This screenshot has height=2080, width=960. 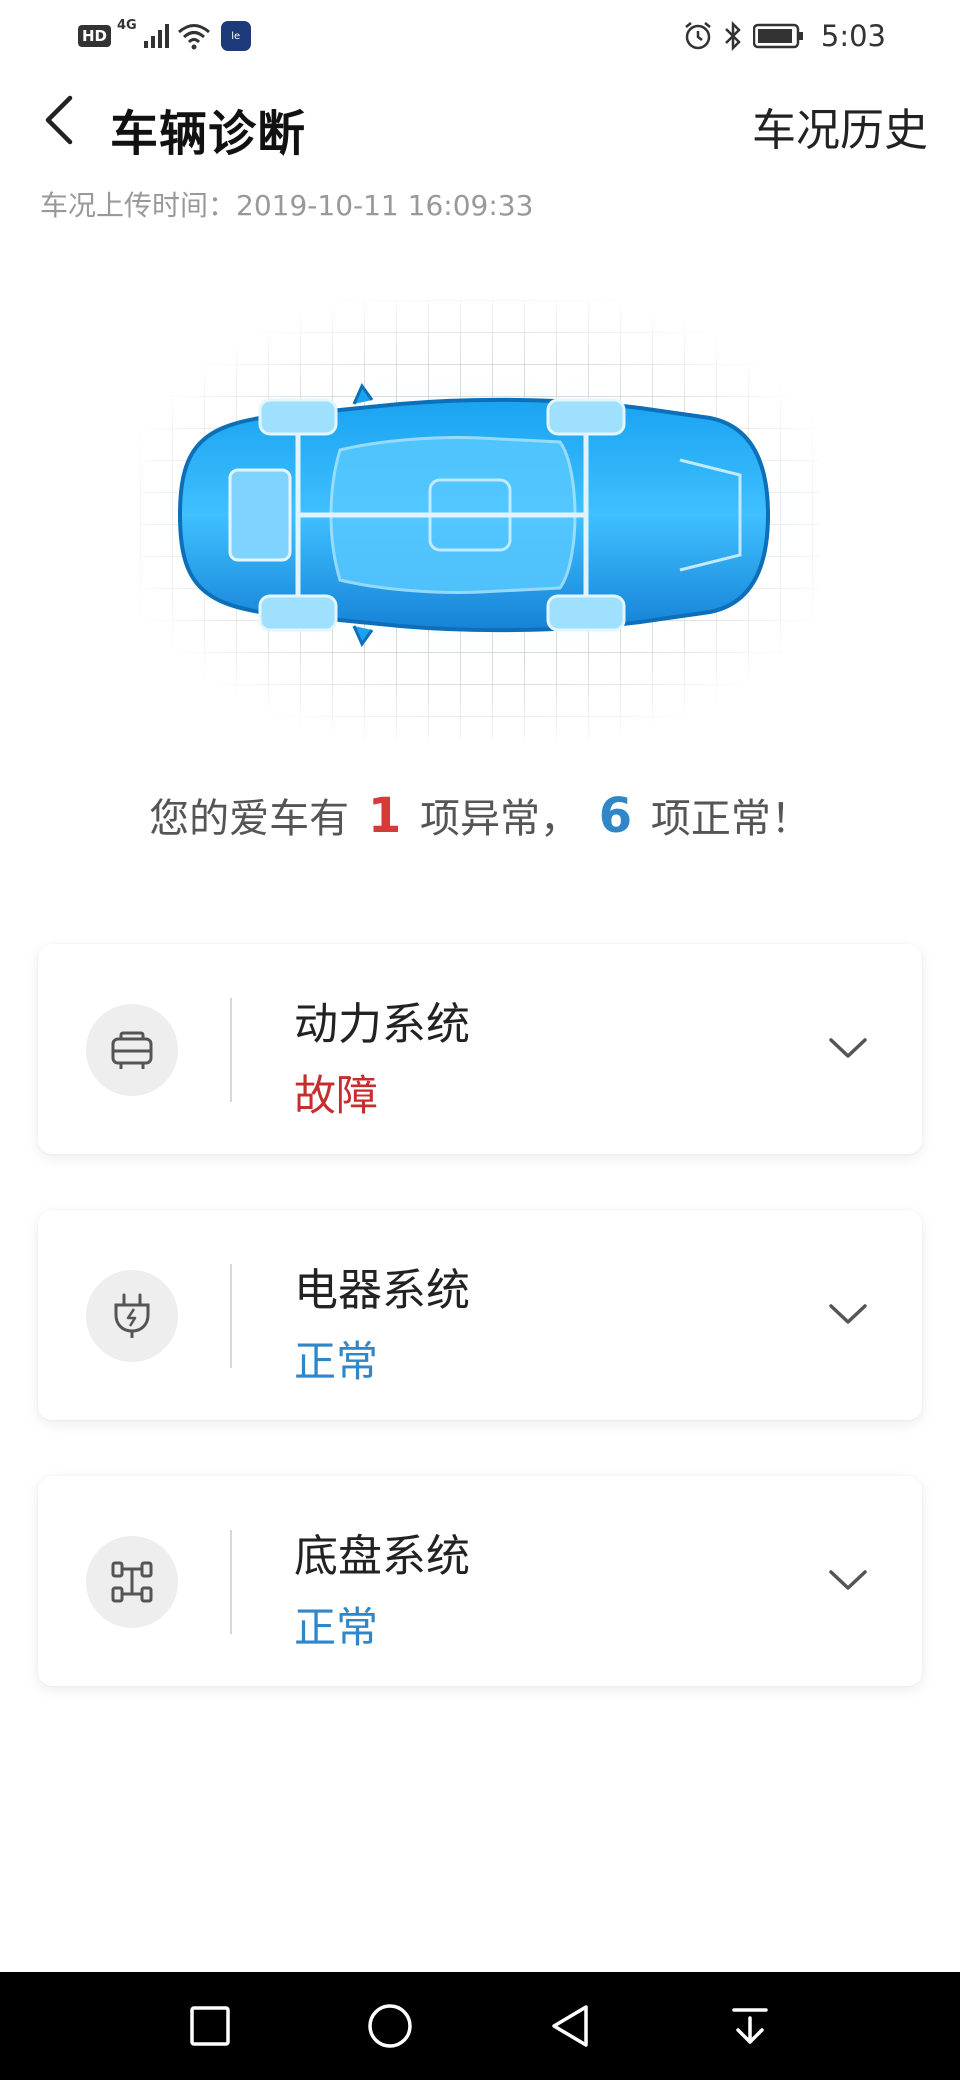 I want to click on system-name: 电器系统, so click(x=382, y=1290).